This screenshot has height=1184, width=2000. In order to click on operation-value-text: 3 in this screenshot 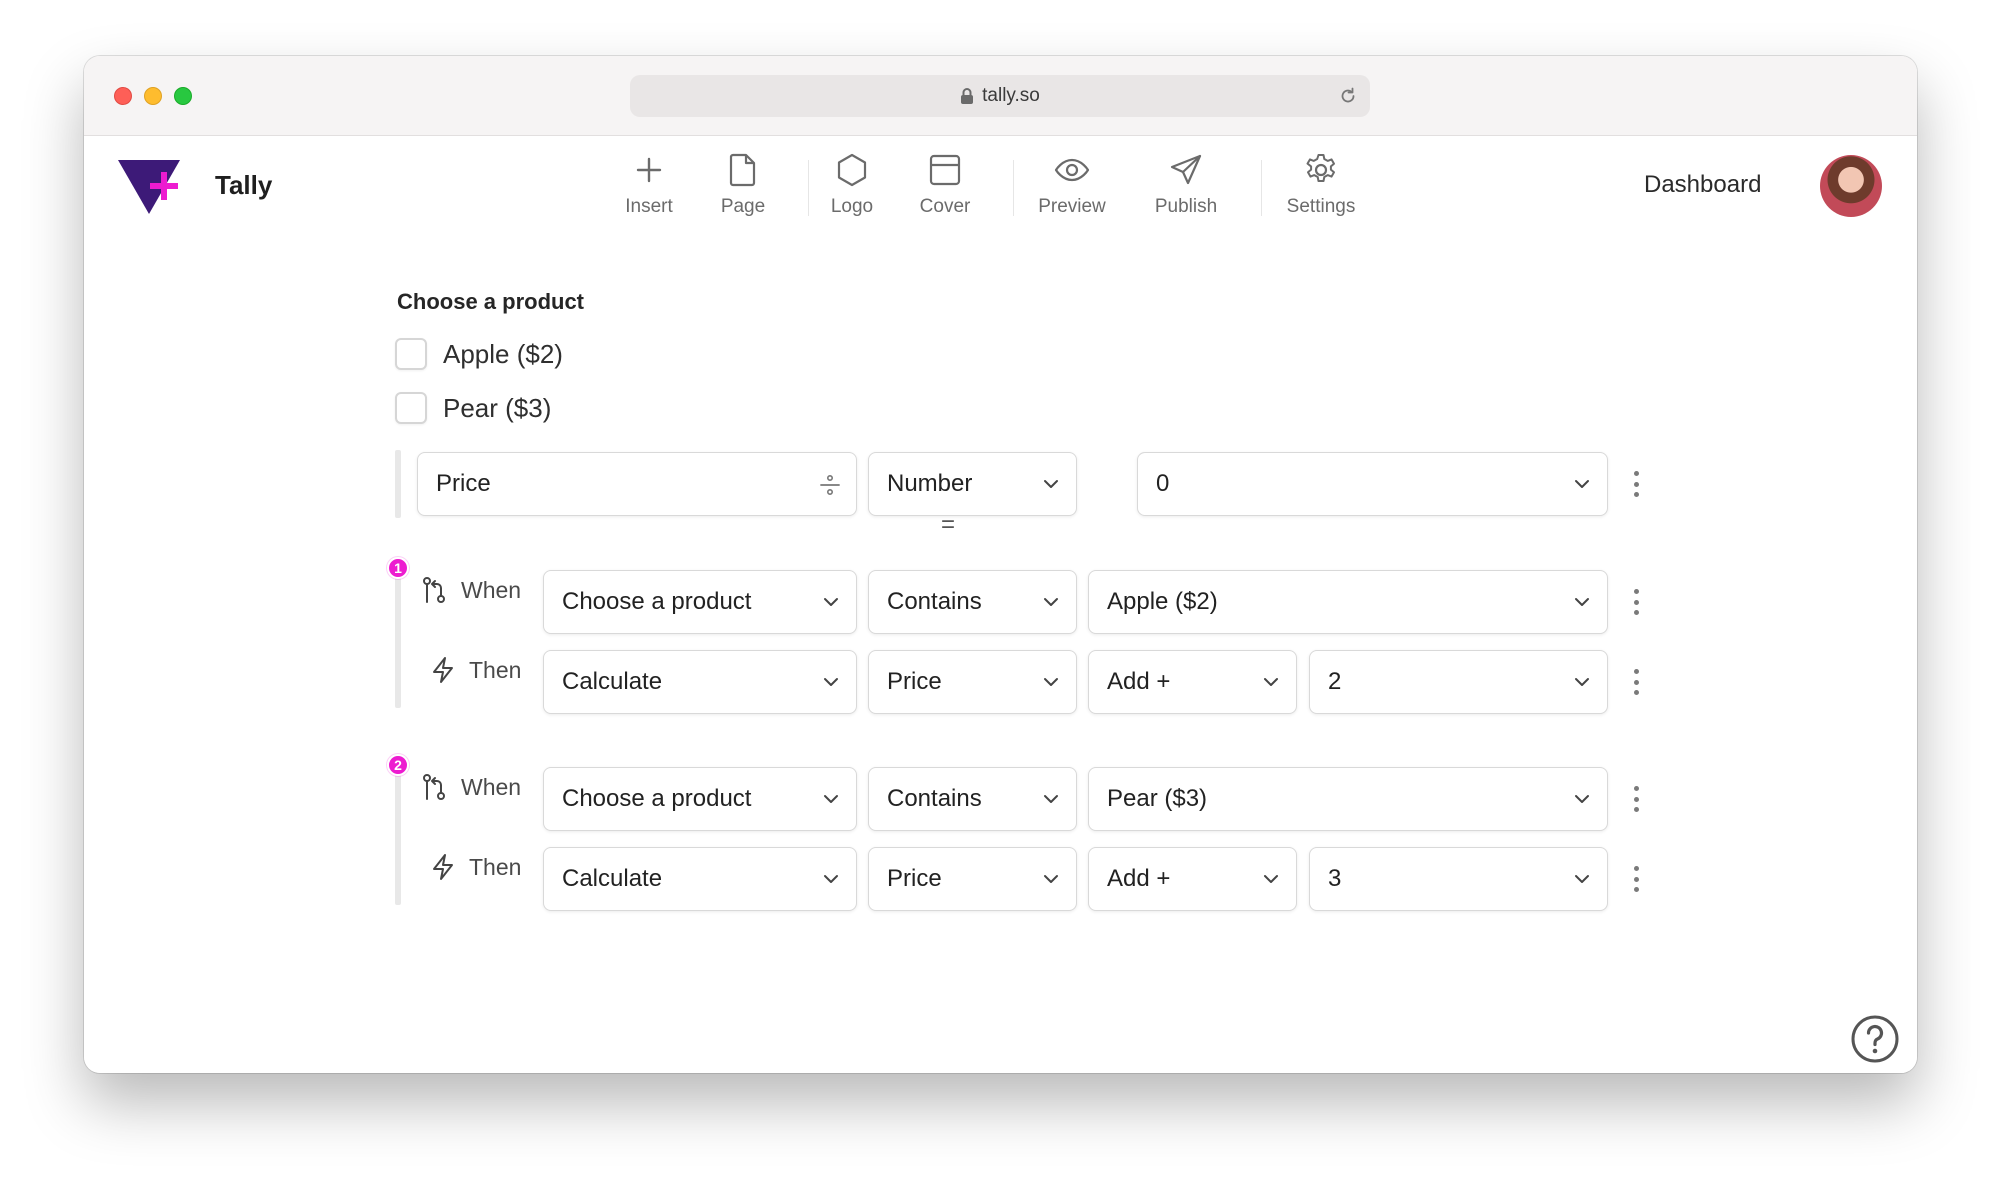, I will do `click(1335, 878)`.